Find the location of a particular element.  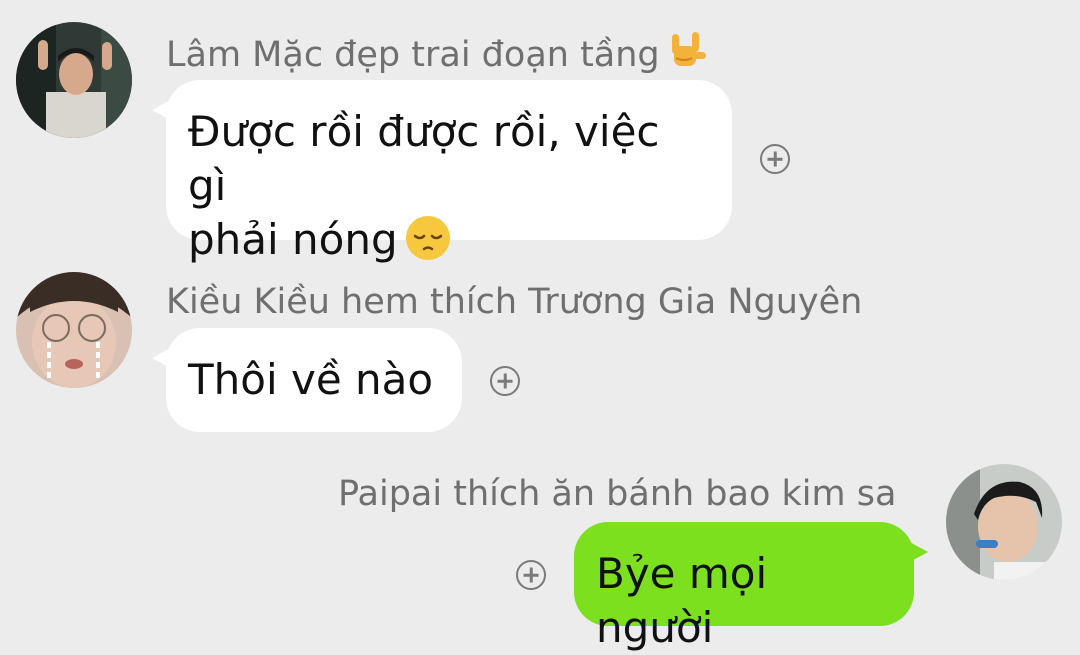

message-bubble: Thôi về nào is located at coordinates (307, 380).